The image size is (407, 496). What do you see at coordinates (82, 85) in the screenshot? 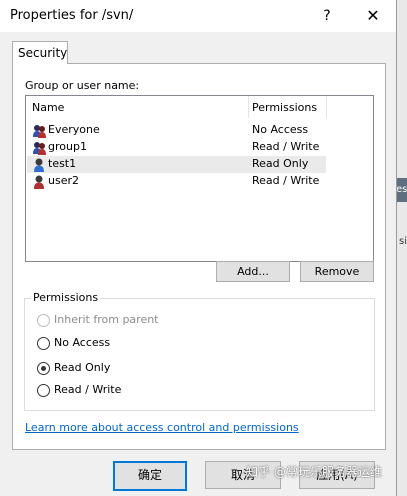
I see `group-user-label: Group or user name:` at bounding box center [82, 85].